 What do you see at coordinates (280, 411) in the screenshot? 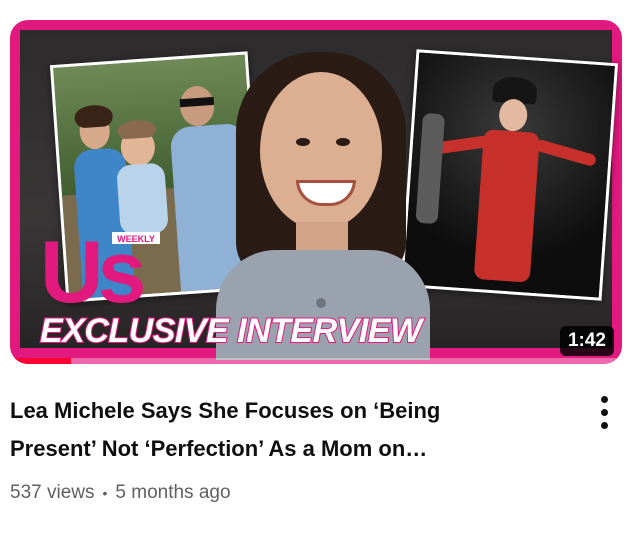
I see `video-title-line-1: Lea Michele Says She Focuses on ‘Being` at bounding box center [280, 411].